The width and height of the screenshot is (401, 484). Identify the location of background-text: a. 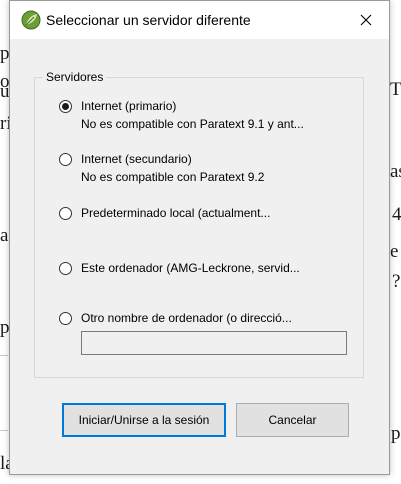
(4, 235).